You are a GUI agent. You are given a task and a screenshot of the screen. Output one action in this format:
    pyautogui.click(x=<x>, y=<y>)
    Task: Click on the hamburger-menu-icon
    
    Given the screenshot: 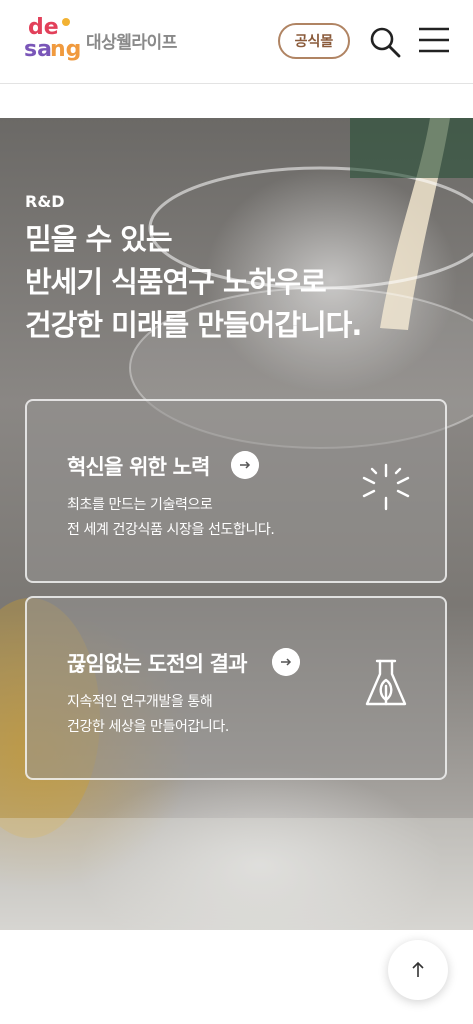 What is the action you would take?
    pyautogui.click(x=434, y=41)
    